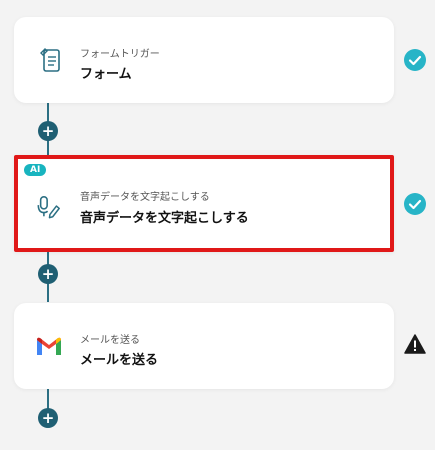  I want to click on step-subtitle: メールを送る, so click(110, 340).